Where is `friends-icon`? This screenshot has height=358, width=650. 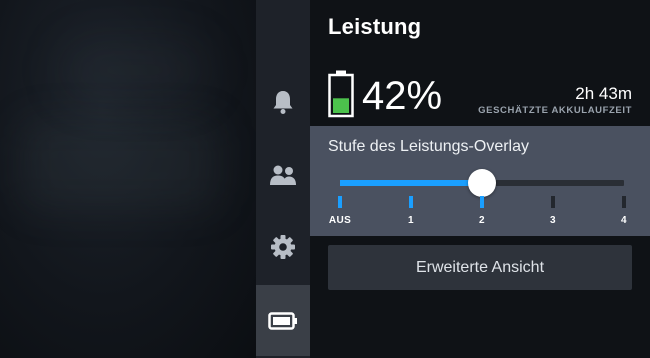
friends-icon is located at coordinates (283, 175).